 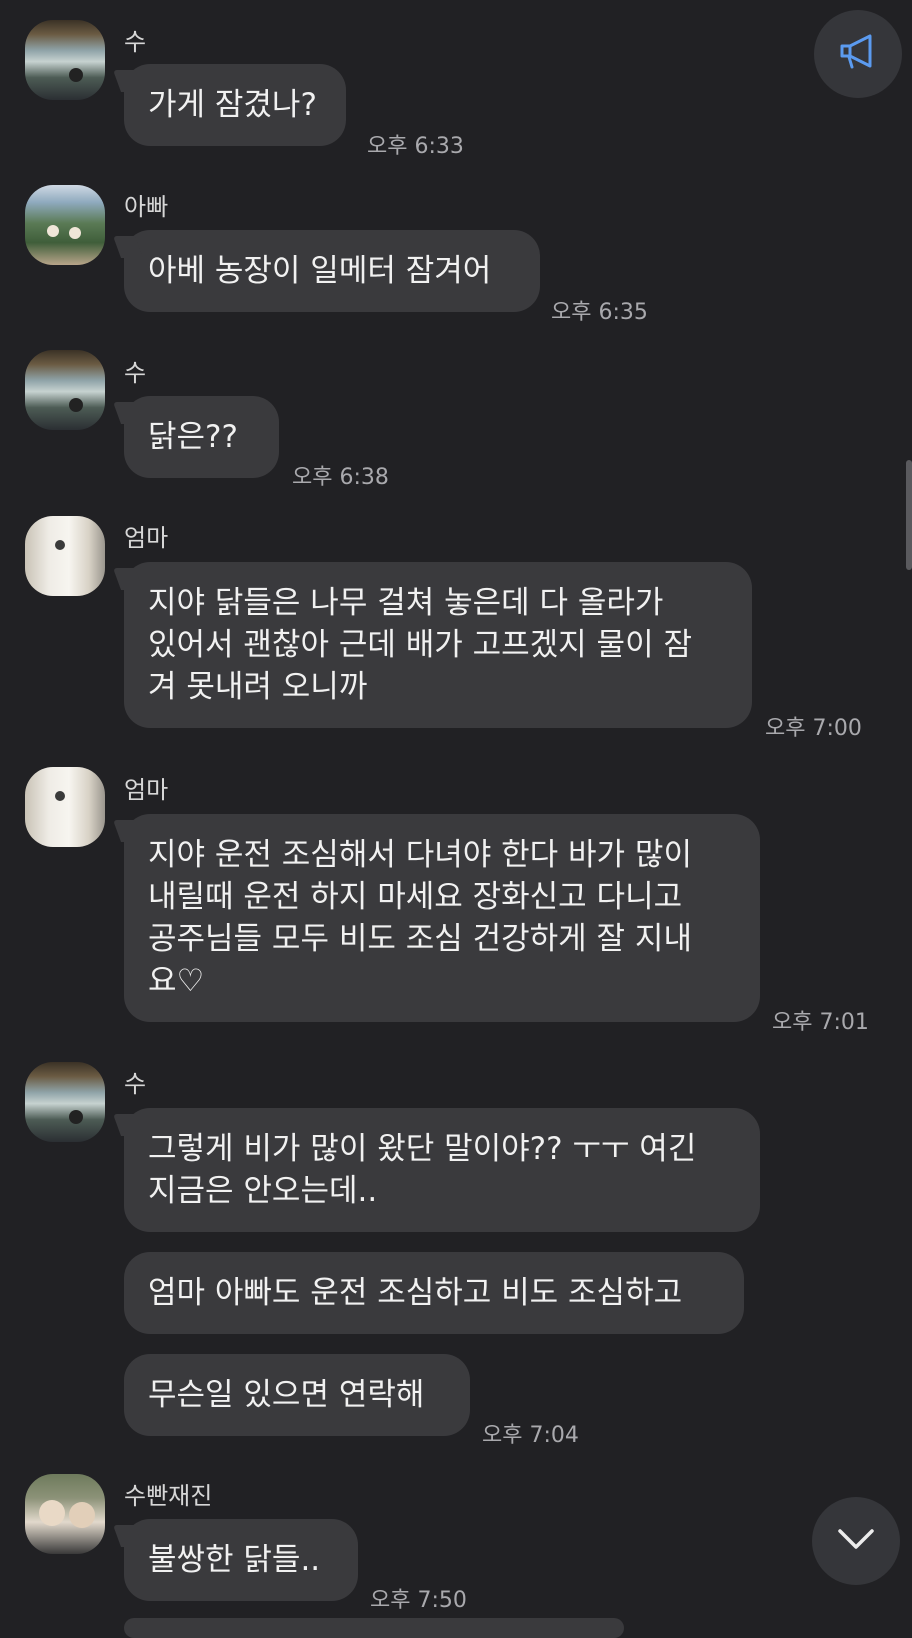 What do you see at coordinates (168, 1496) in the screenshot?
I see `sender-name: 수빤재진` at bounding box center [168, 1496].